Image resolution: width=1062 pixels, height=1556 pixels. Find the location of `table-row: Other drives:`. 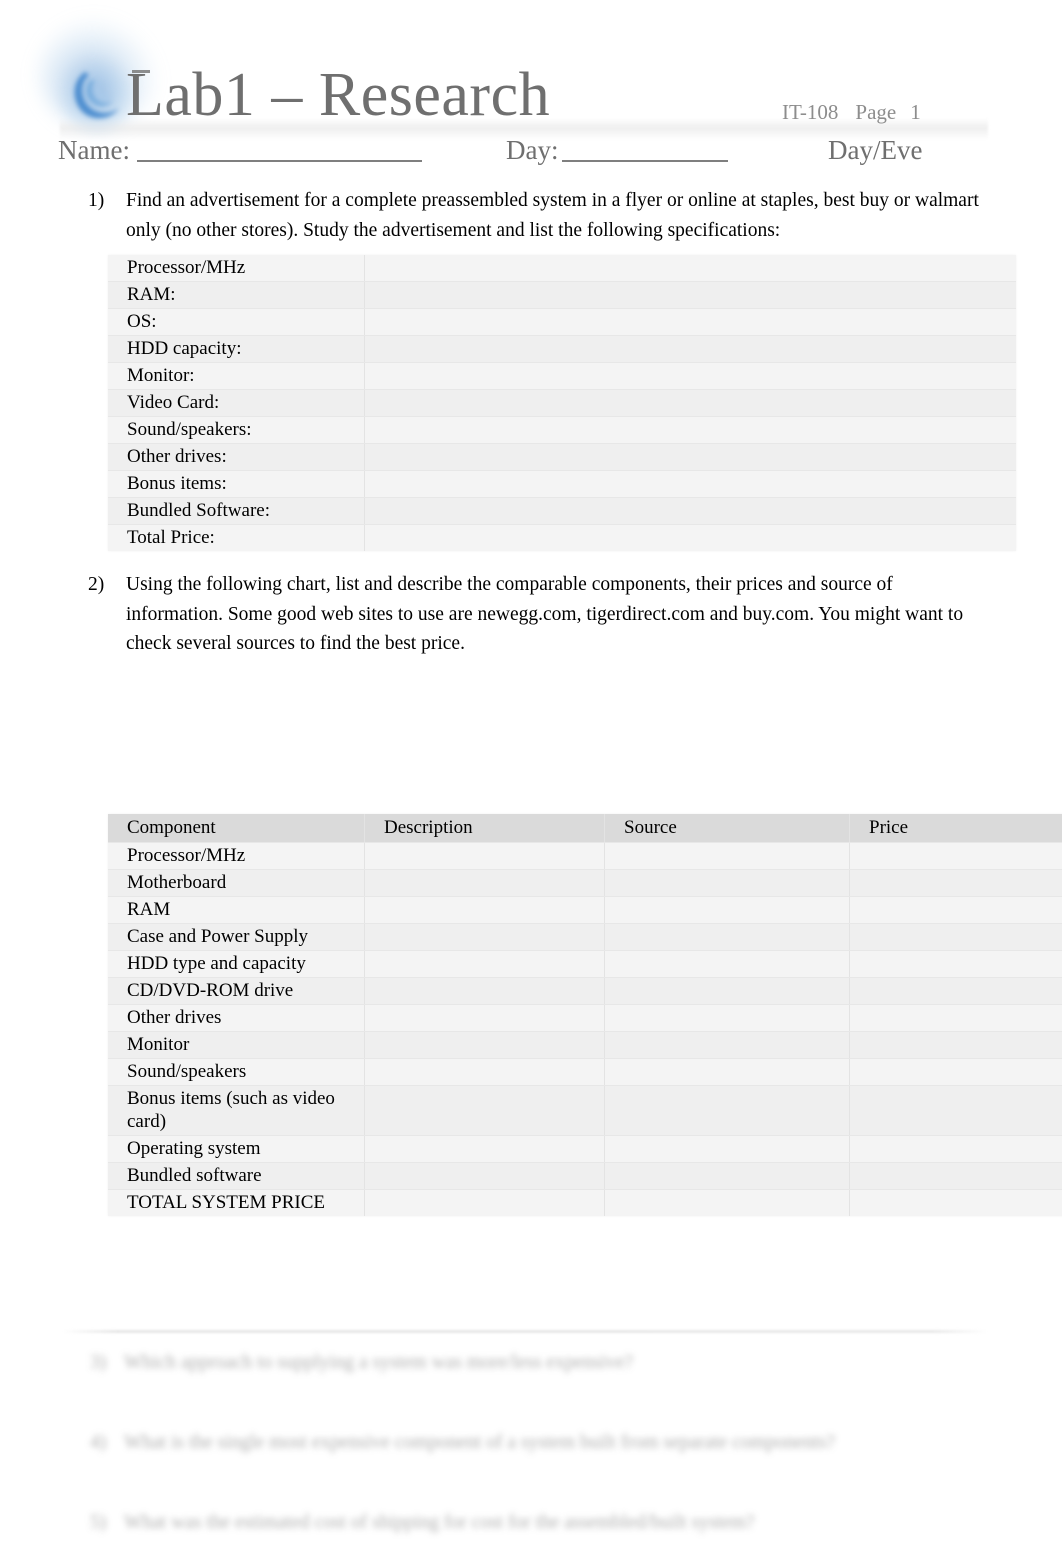

table-row: Other drives: is located at coordinates (562, 457).